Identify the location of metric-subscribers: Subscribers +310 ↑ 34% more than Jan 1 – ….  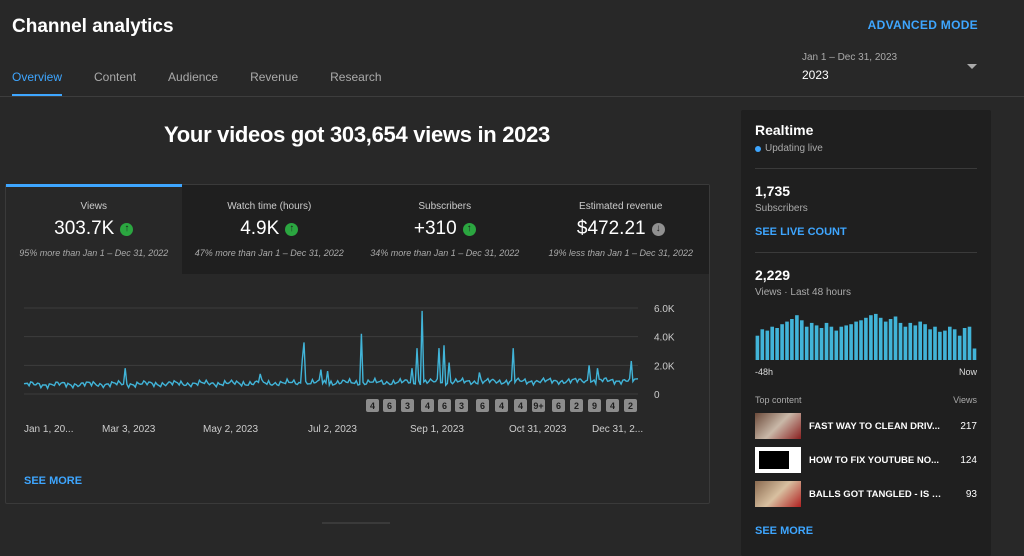
(445, 229).